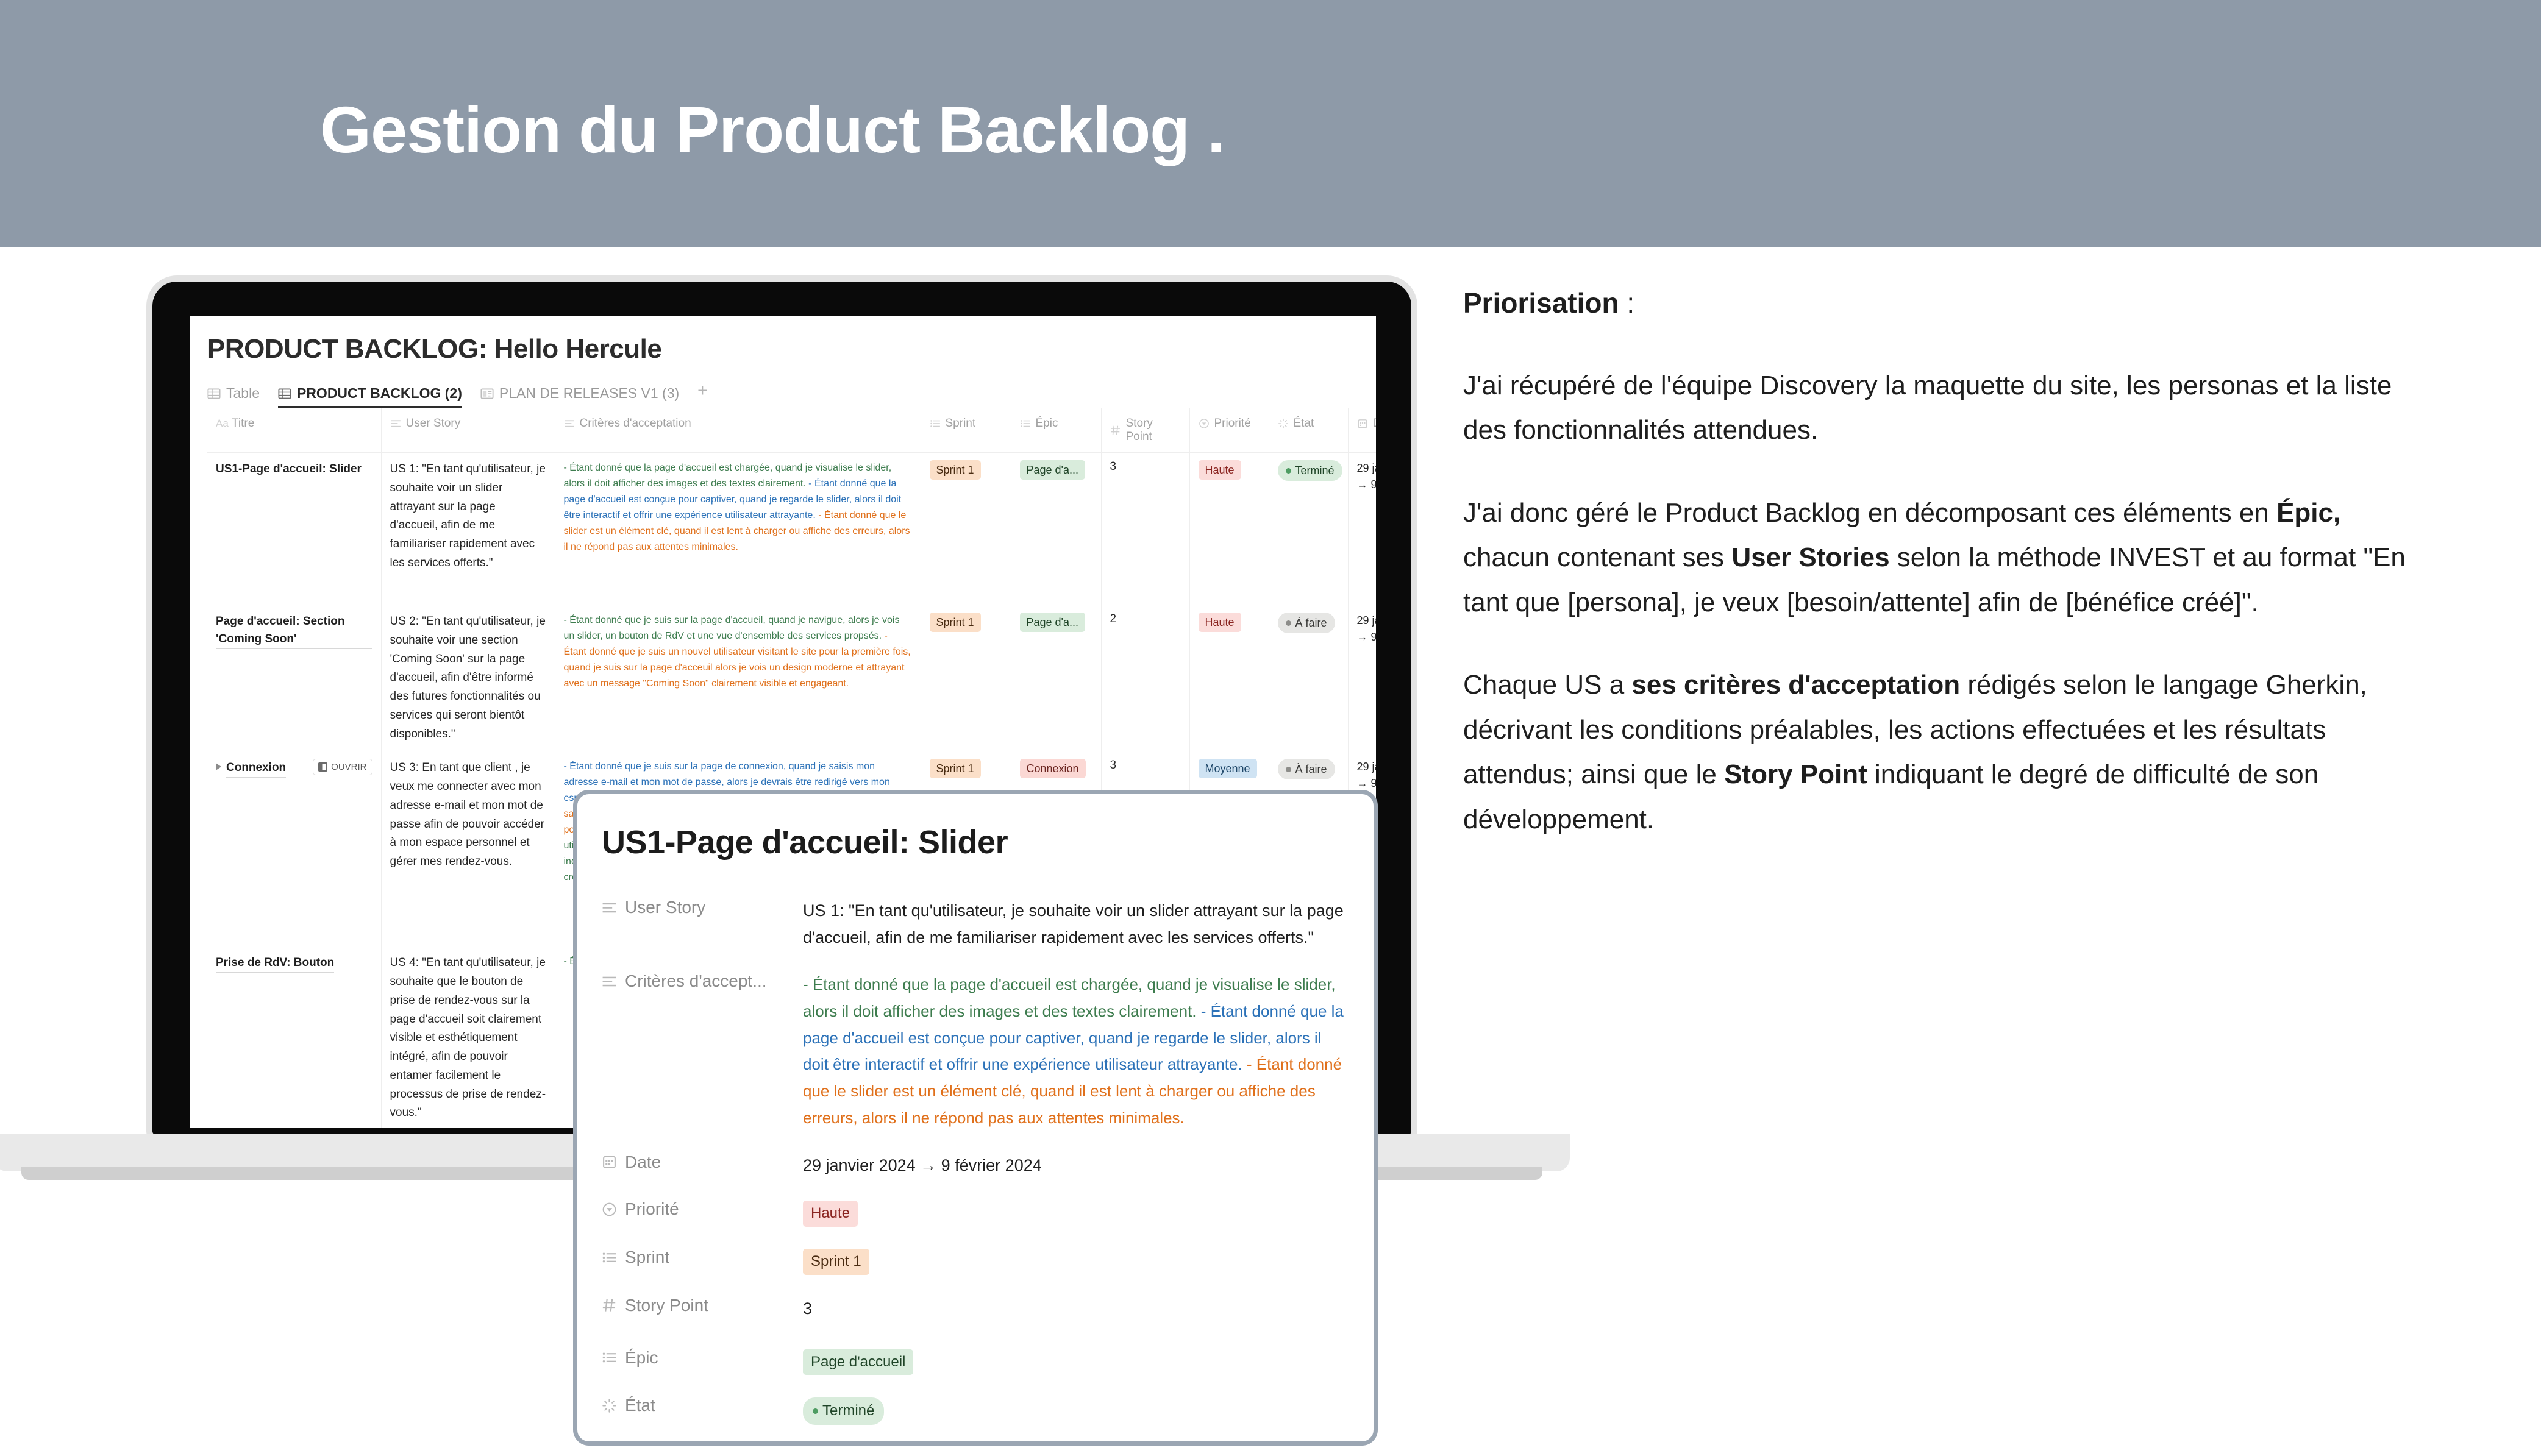 Image resolution: width=2541 pixels, height=1456 pixels. Describe the element at coordinates (1146, 430) in the screenshot. I see `column-header-5: Story Point` at that location.